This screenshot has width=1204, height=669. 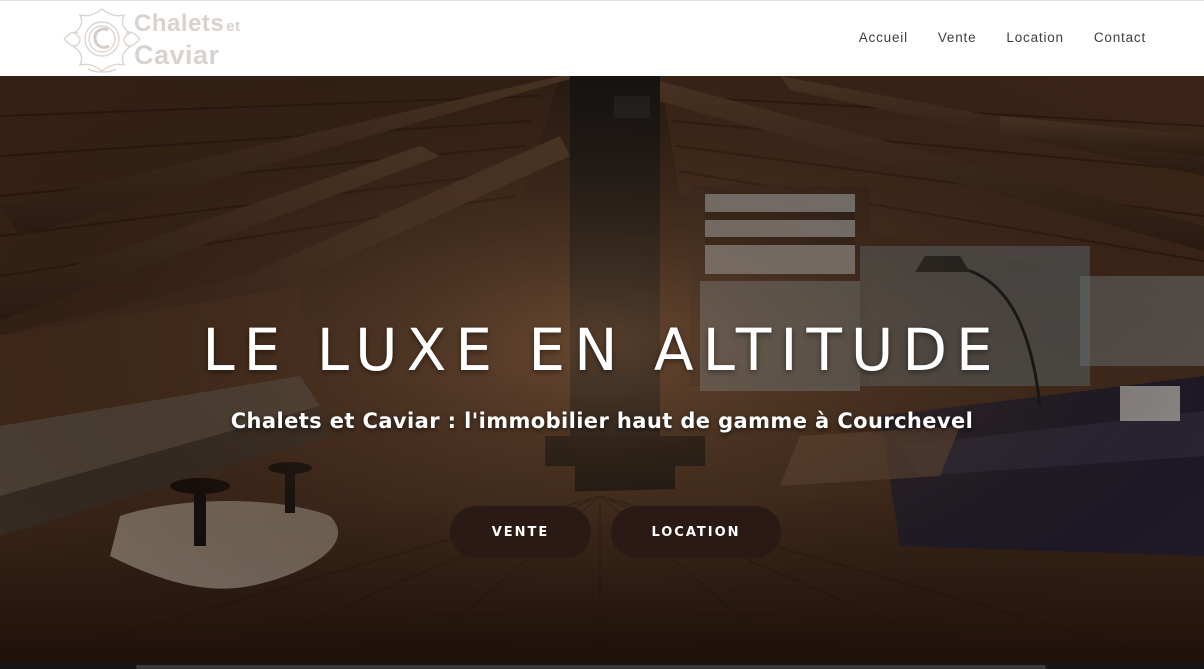 What do you see at coordinates (696, 532) in the screenshot?
I see `location-button: LOCATION` at bounding box center [696, 532].